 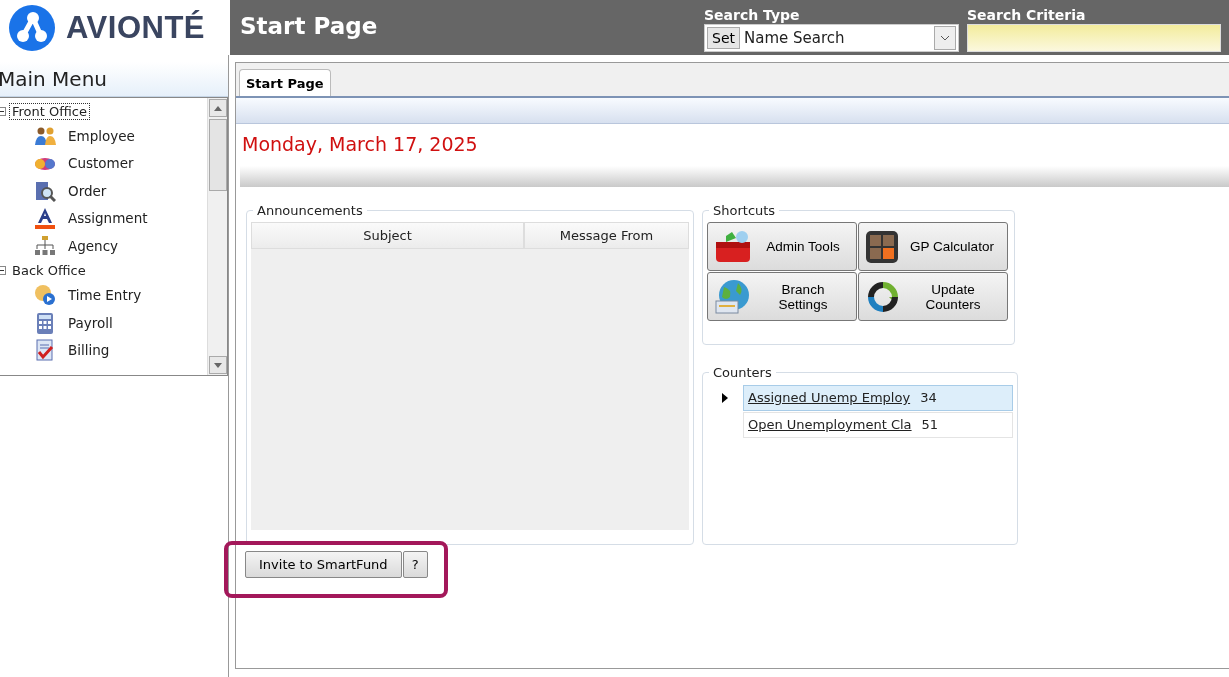 What do you see at coordinates (1027, 15) in the screenshot?
I see `search-criteria-label: Search Criteria` at bounding box center [1027, 15].